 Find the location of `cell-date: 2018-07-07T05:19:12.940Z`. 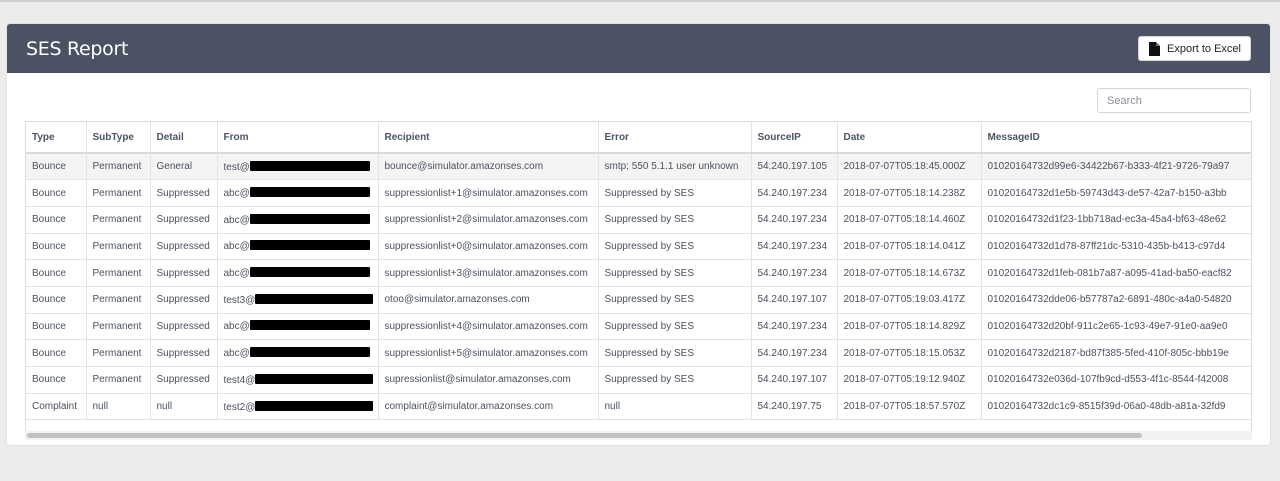

cell-date: 2018-07-07T05:19:12.940Z is located at coordinates (909, 380).